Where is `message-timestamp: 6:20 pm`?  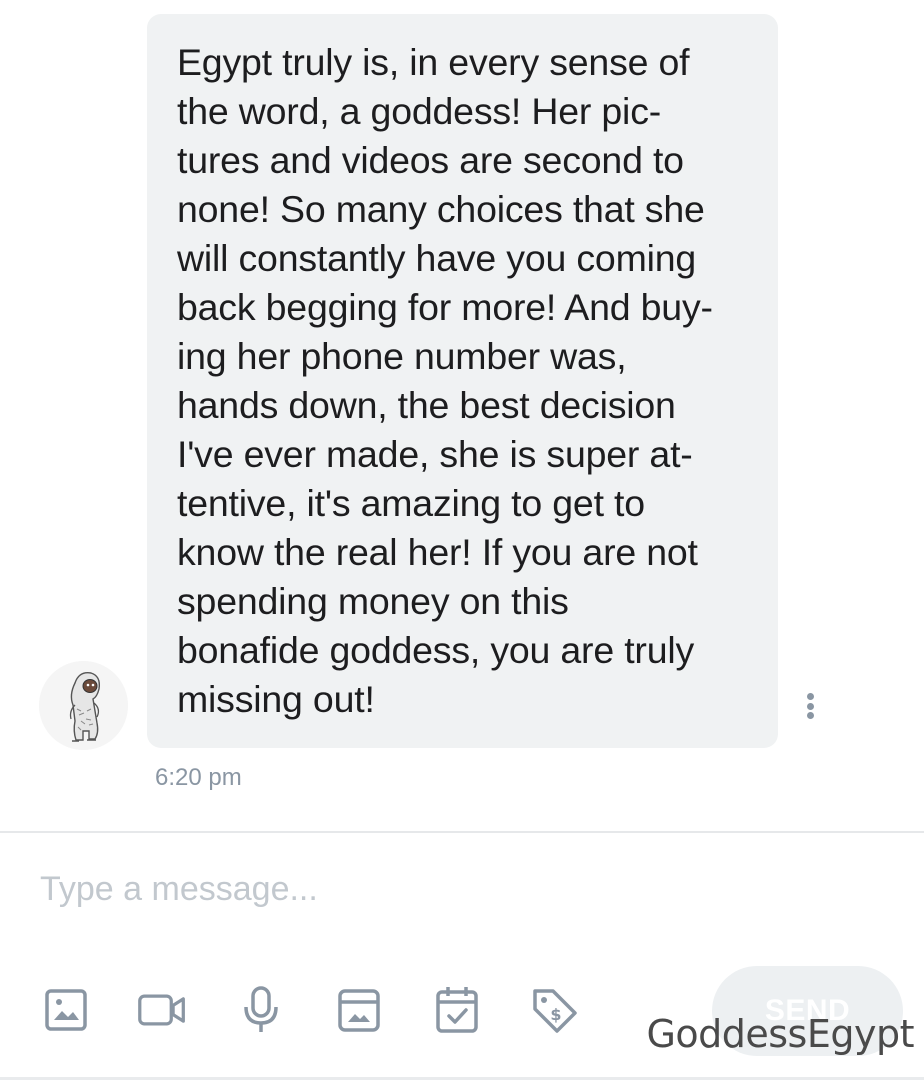
message-timestamp: 6:20 pm is located at coordinates (198, 777).